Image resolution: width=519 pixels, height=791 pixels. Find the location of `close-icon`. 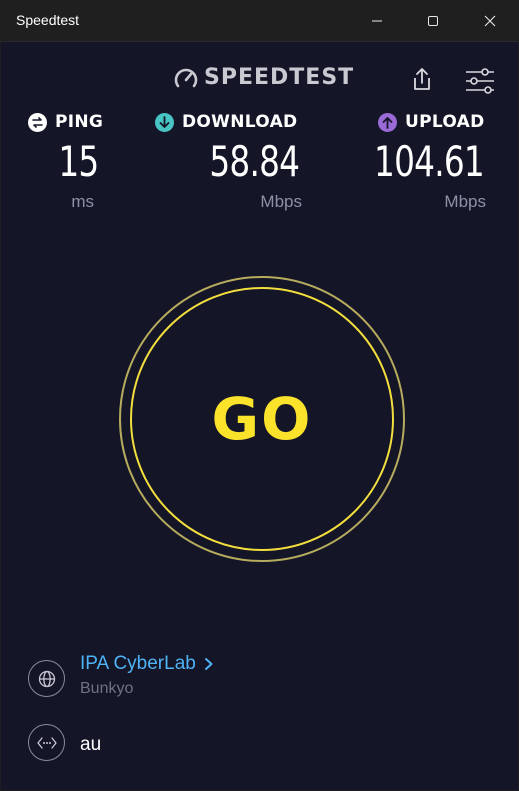

close-icon is located at coordinates (490, 21).